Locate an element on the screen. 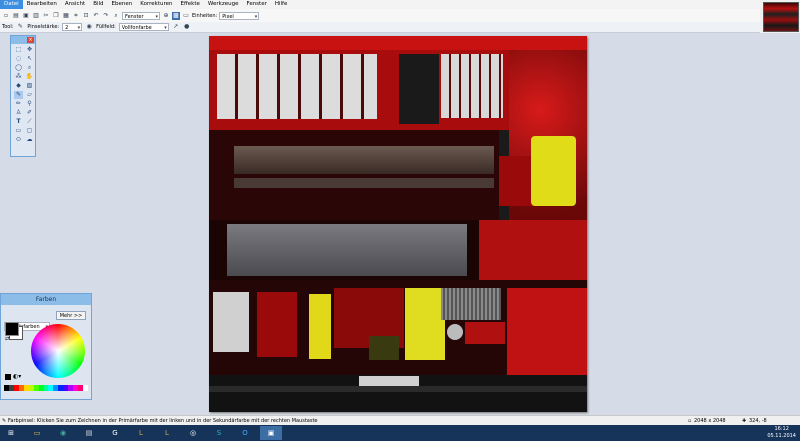 The image size is (800, 441). move-selection-tool-icon: ✥ is located at coordinates (29, 50).